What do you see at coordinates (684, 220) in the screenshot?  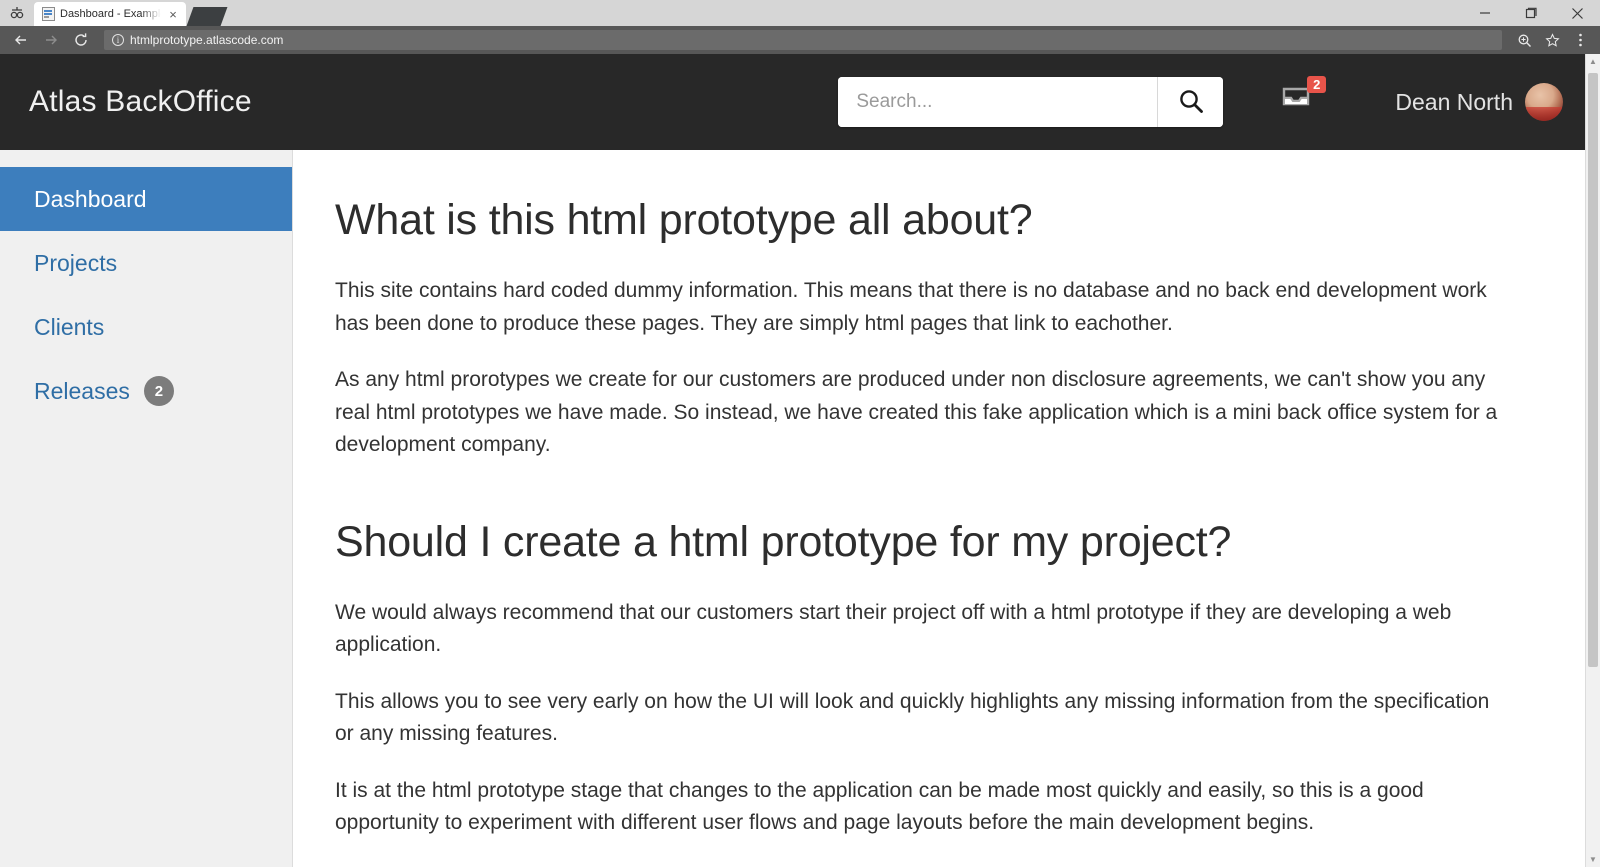 I see `page-title: What is this html prototype all about?` at bounding box center [684, 220].